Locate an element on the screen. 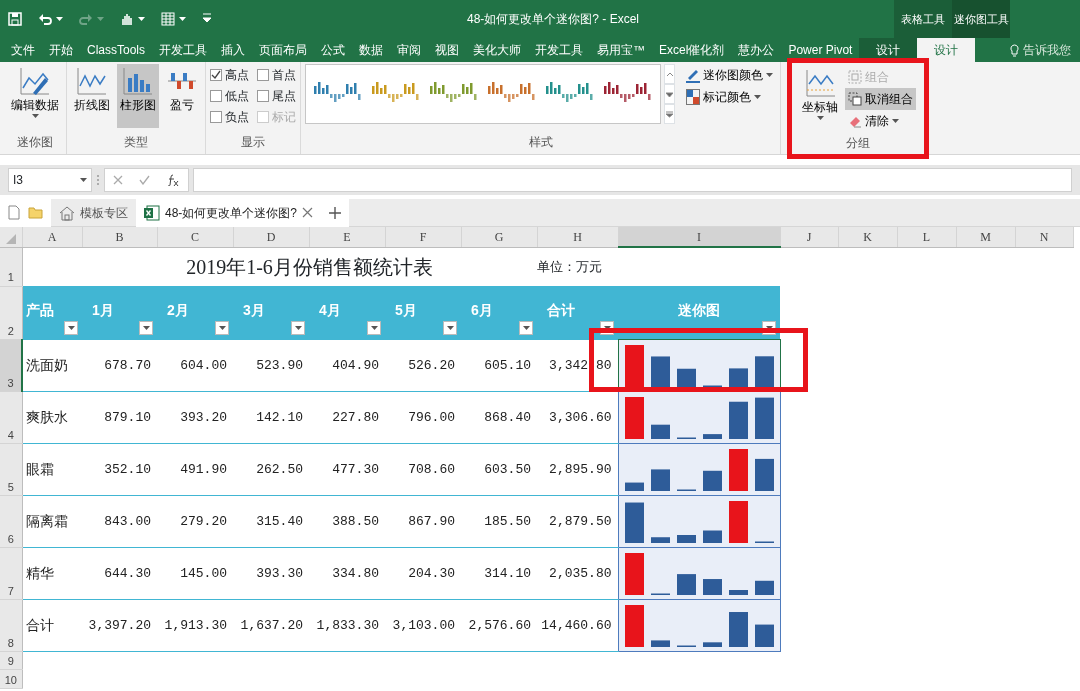 The image size is (1080, 691). add-tab-icon is located at coordinates (335, 212).